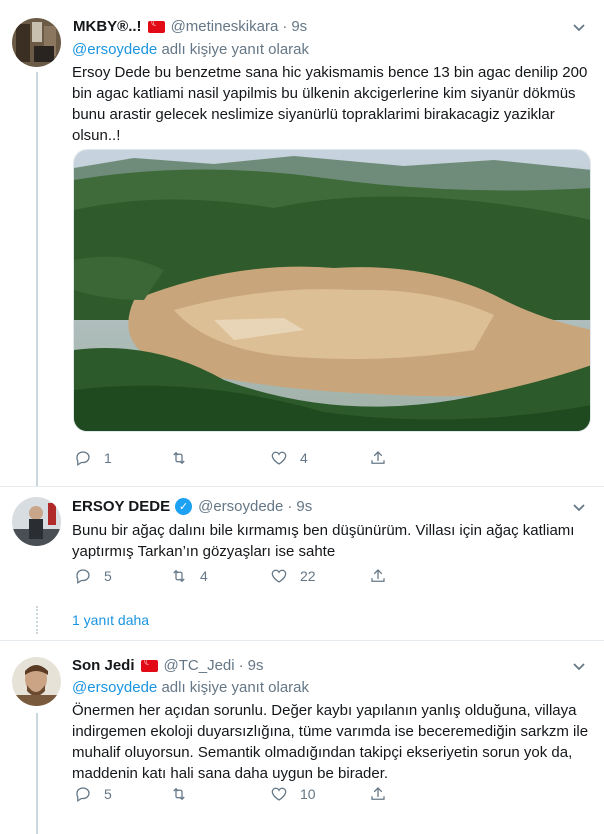 The height and width of the screenshot is (834, 604). I want to click on tweet-header: ERSOY DEDE ✓ @ersoydede · 9s, so click(192, 506).